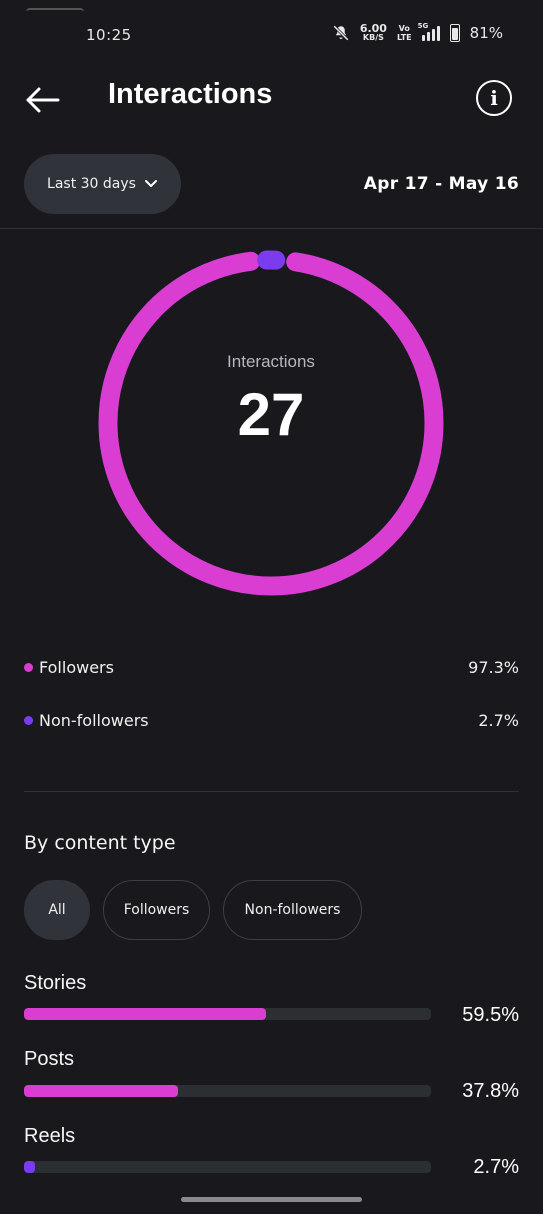 This screenshot has height=1214, width=543. What do you see at coordinates (498, 720) in the screenshot?
I see `legend-percentage: 2.7%` at bounding box center [498, 720].